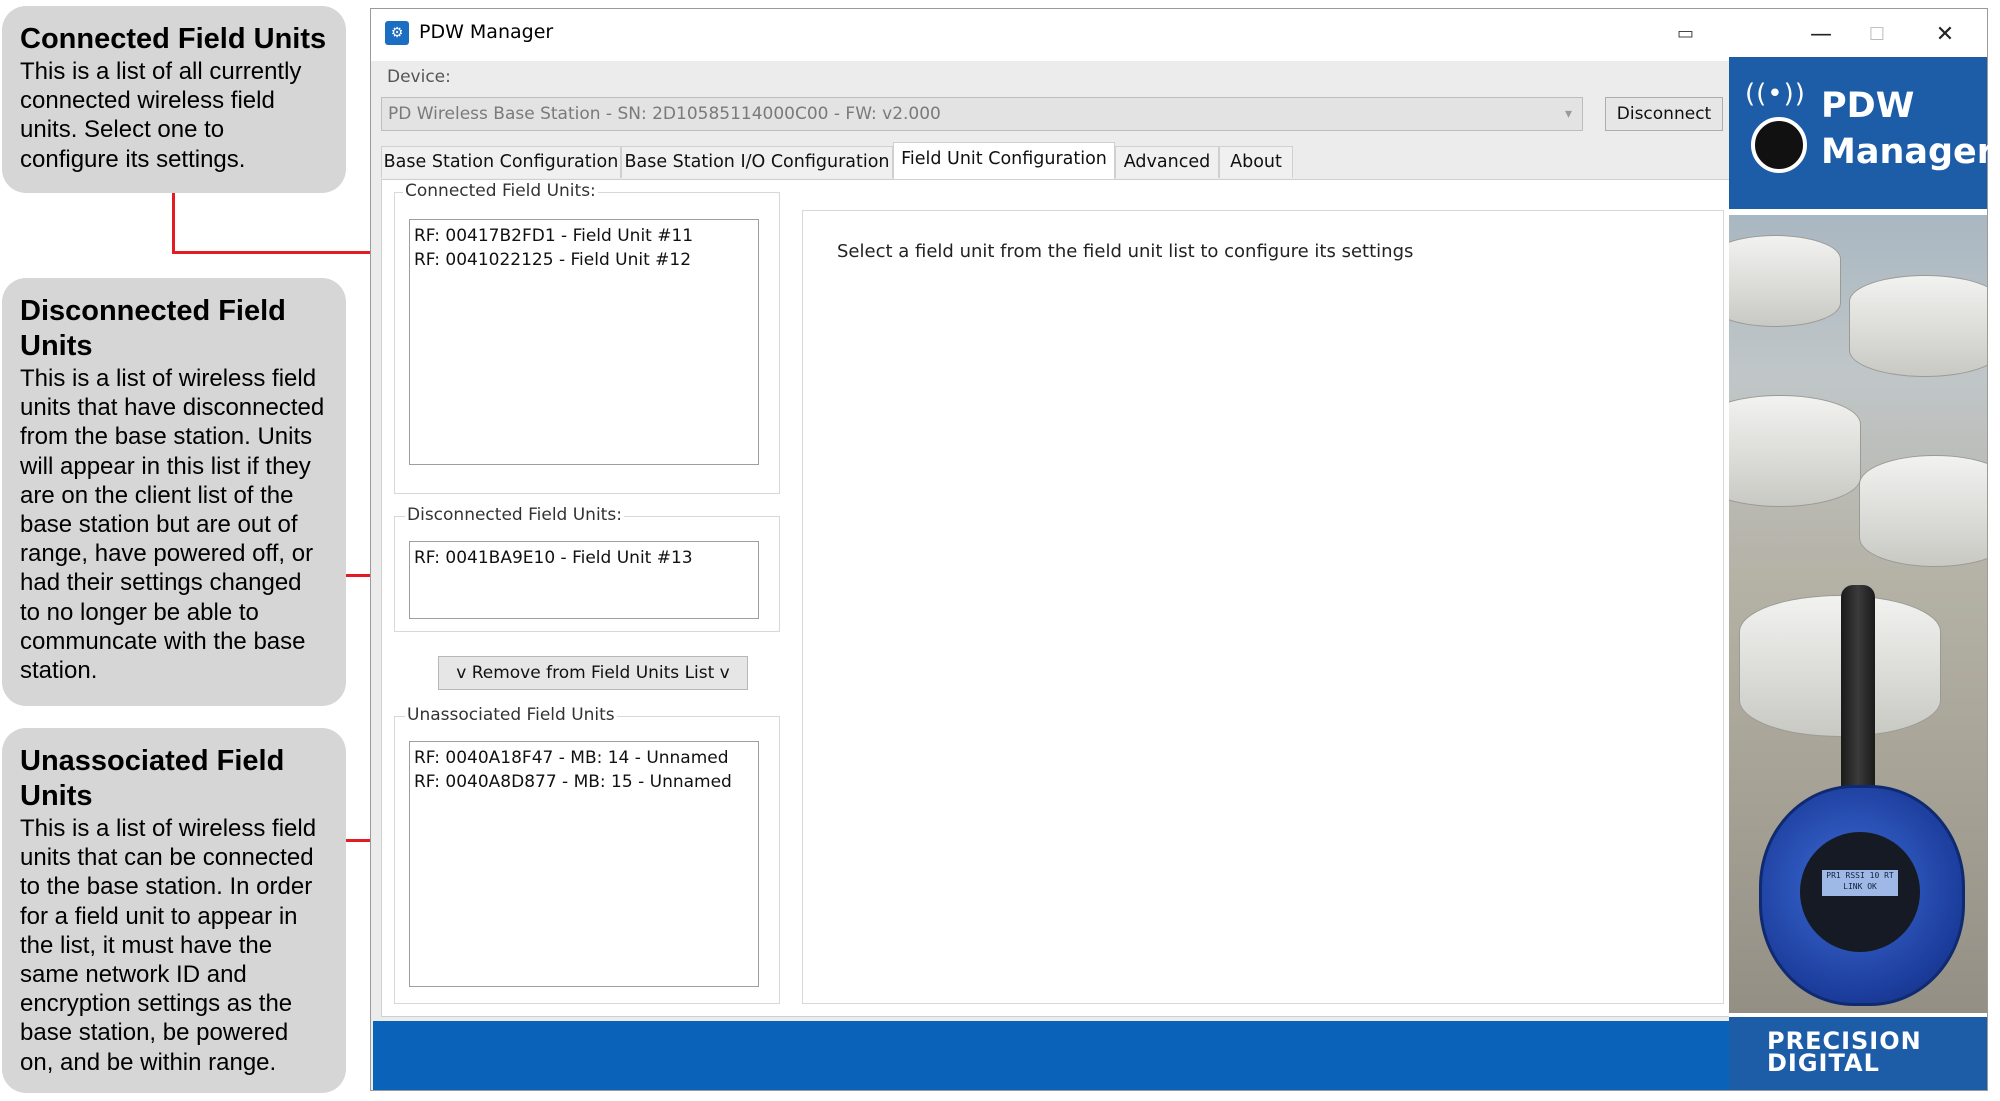 The image size is (2000, 1101). I want to click on device-lcd: PR1 RSSI 10 RT LINK OK, so click(1860, 883).